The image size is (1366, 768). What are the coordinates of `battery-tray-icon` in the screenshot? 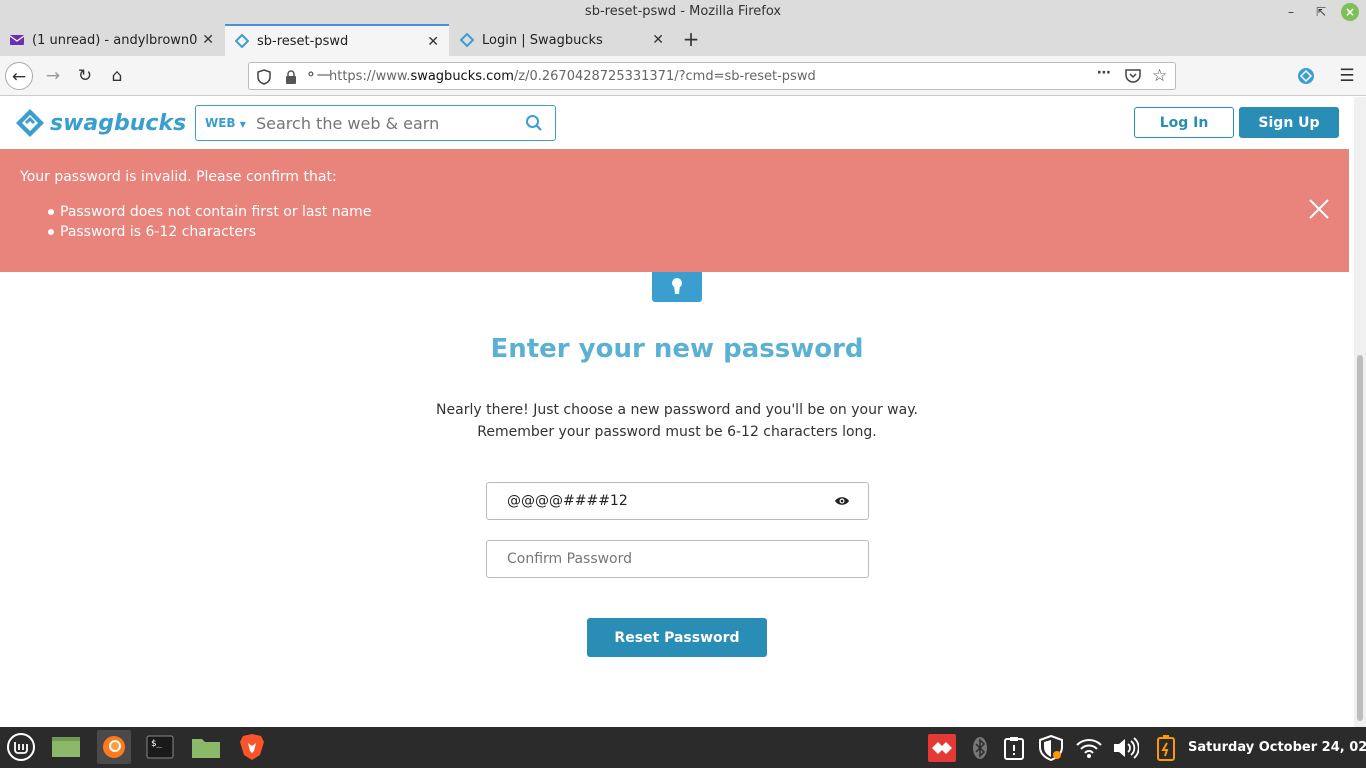 It's located at (1166, 748).